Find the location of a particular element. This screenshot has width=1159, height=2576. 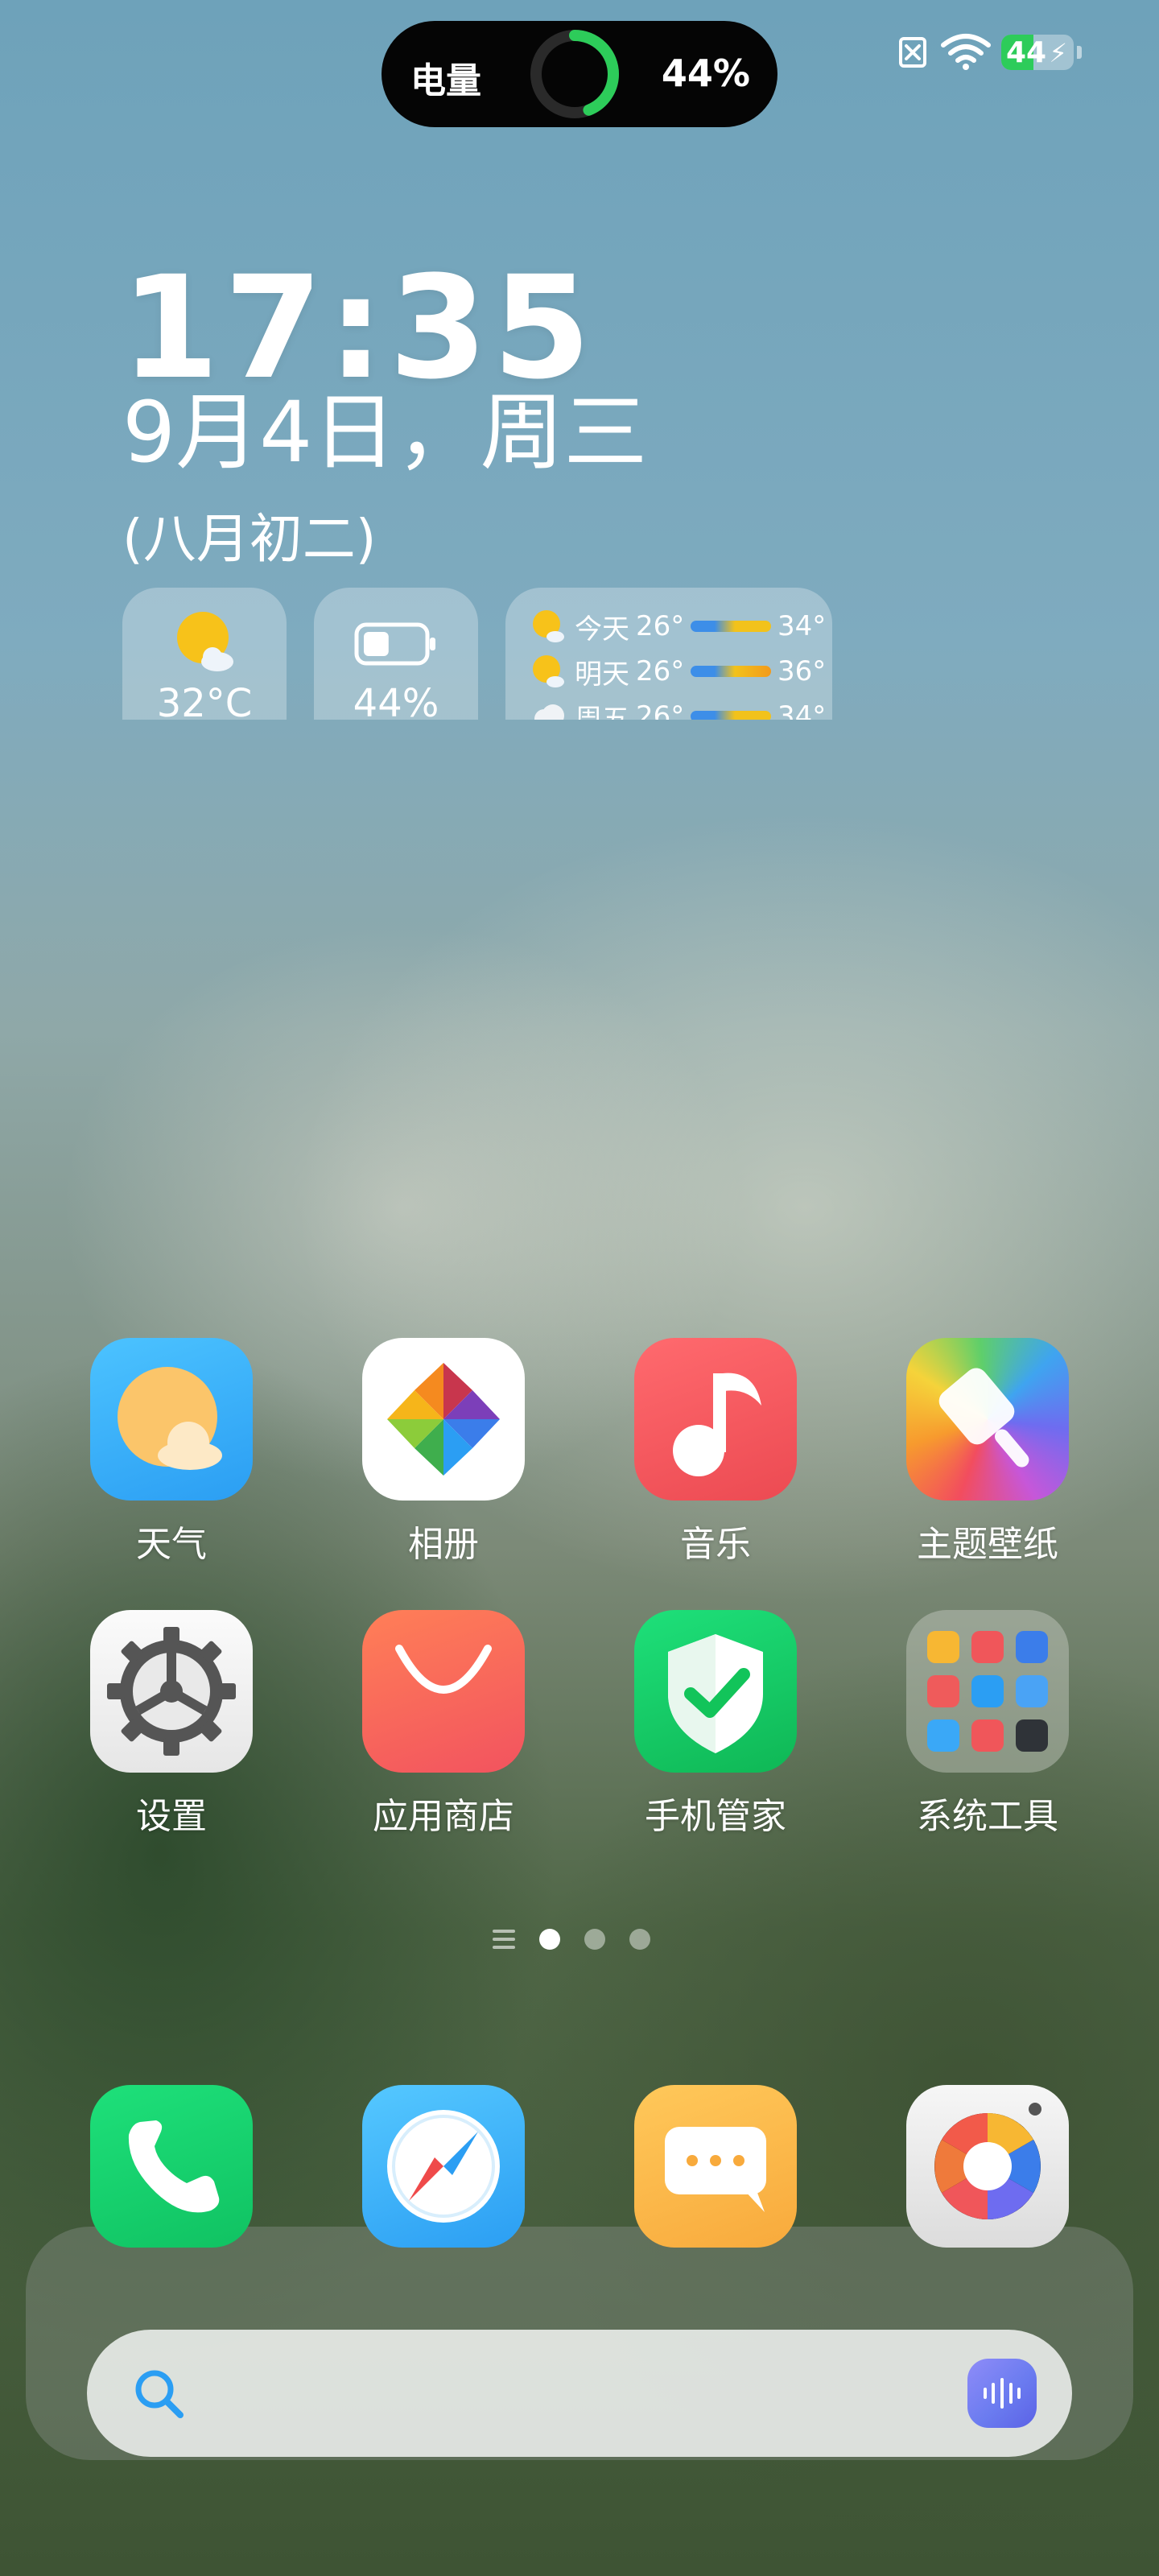

app-settings: 设置 is located at coordinates (171, 1724).